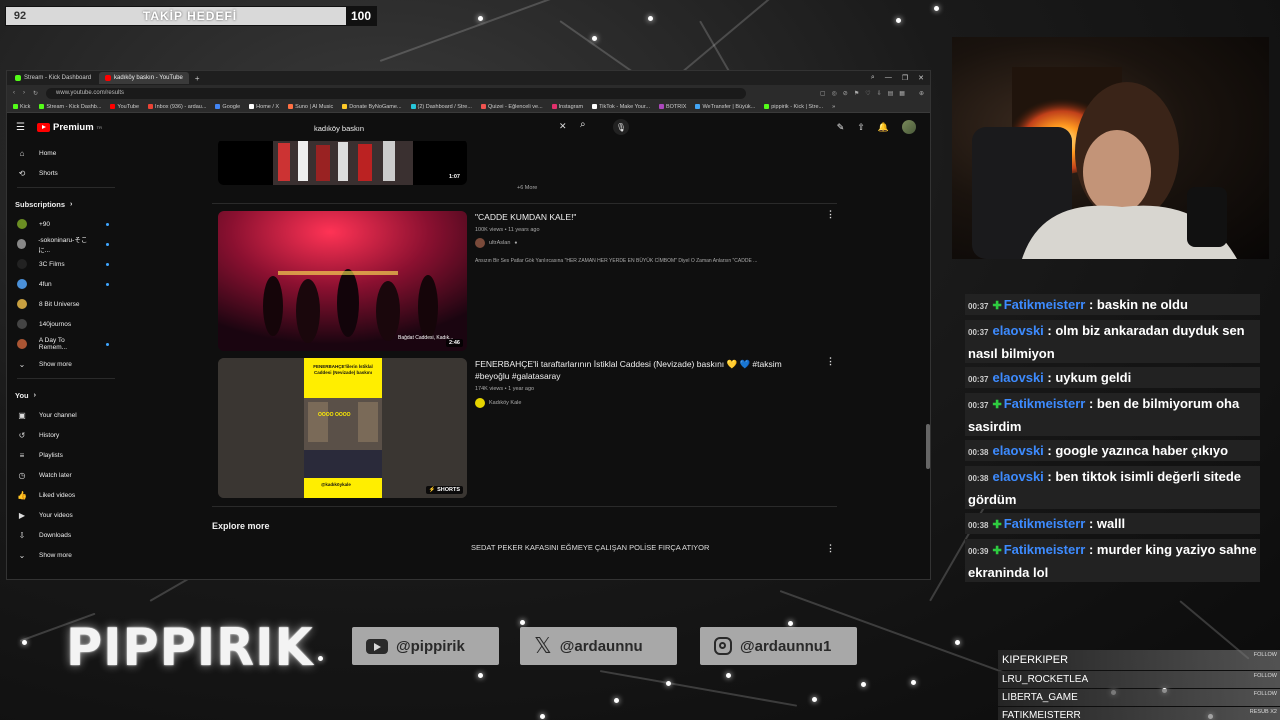  I want to click on forward-icon: ›, so click(24, 93).